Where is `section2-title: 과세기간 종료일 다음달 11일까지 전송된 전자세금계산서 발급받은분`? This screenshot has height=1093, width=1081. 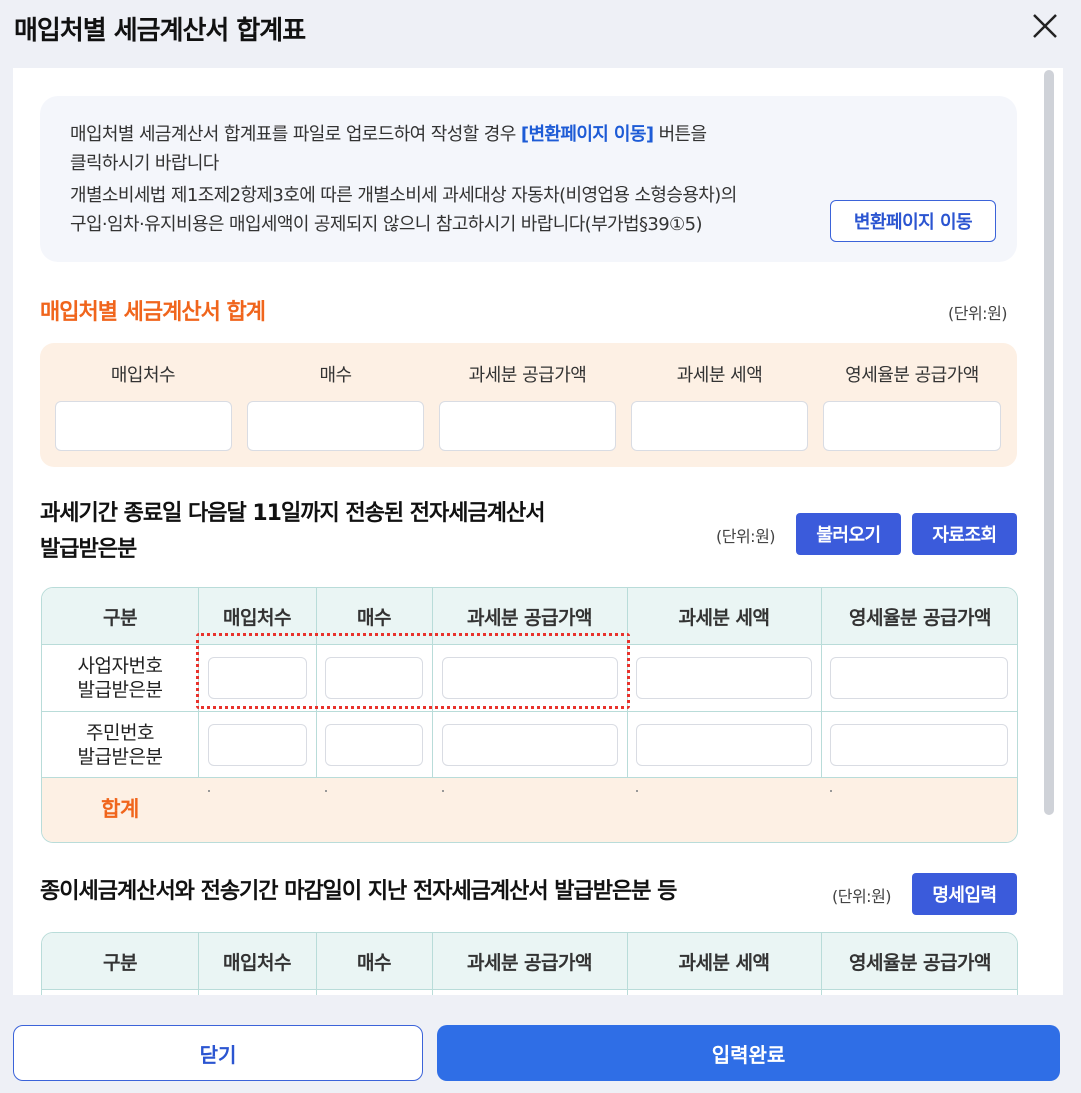 section2-title: 과세기간 종료일 다음달 11일까지 전송된 전자세금계산서 발급받은분 is located at coordinates (292, 531).